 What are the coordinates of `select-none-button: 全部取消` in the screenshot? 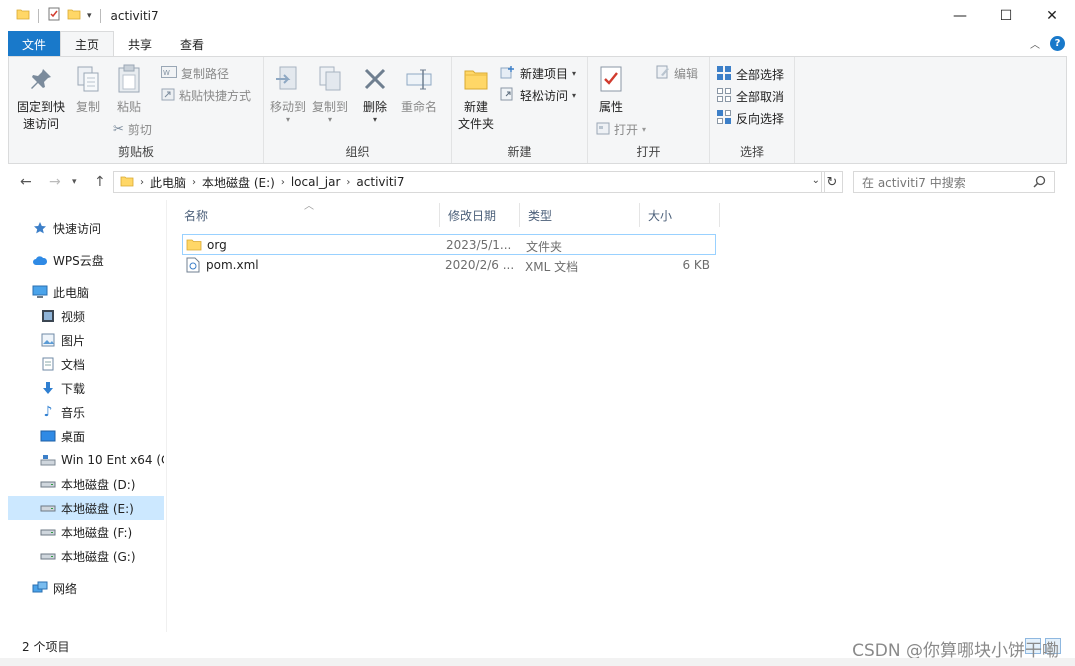 It's located at (750, 96).